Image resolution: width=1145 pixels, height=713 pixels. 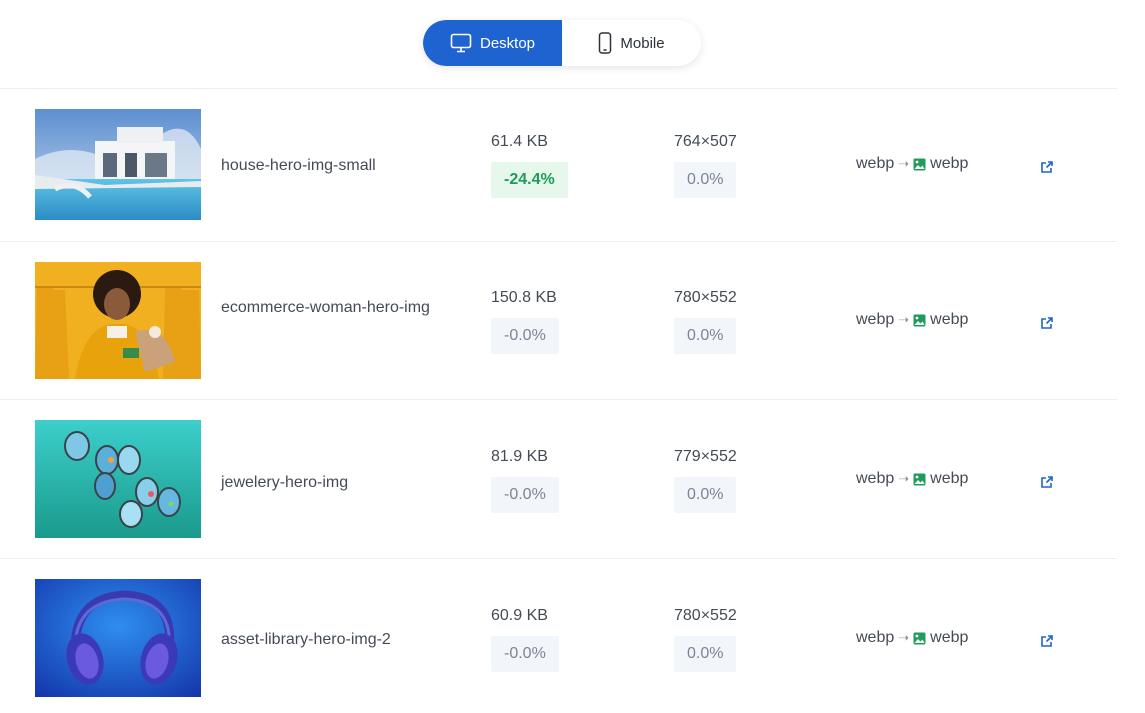 I want to click on device-toggle: Desktop Mobile, so click(x=562, y=43).